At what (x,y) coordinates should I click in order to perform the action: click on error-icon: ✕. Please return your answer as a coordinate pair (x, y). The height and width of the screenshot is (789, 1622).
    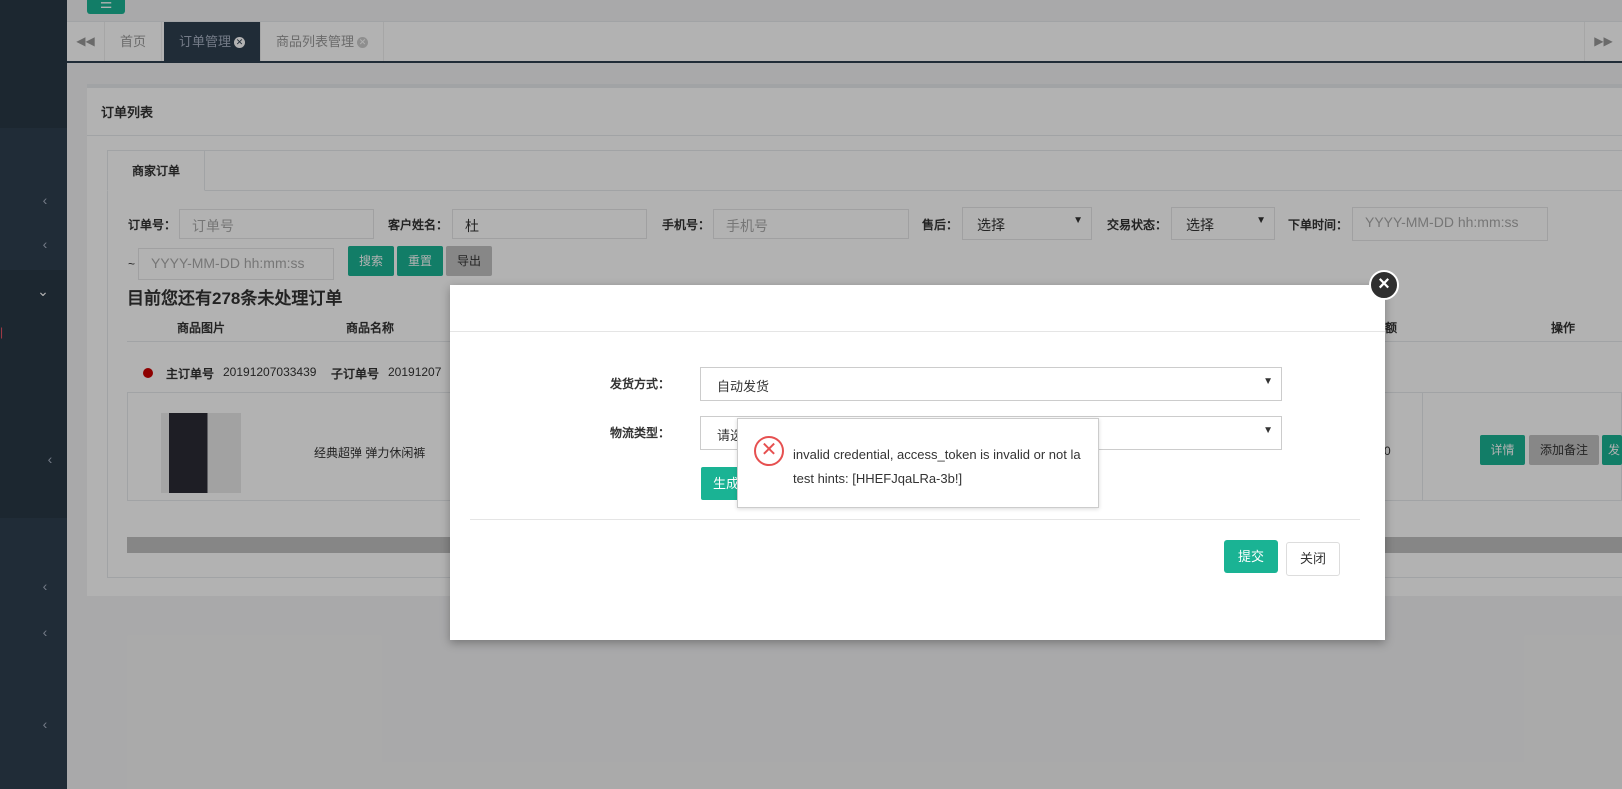
    Looking at the image, I should click on (769, 451).